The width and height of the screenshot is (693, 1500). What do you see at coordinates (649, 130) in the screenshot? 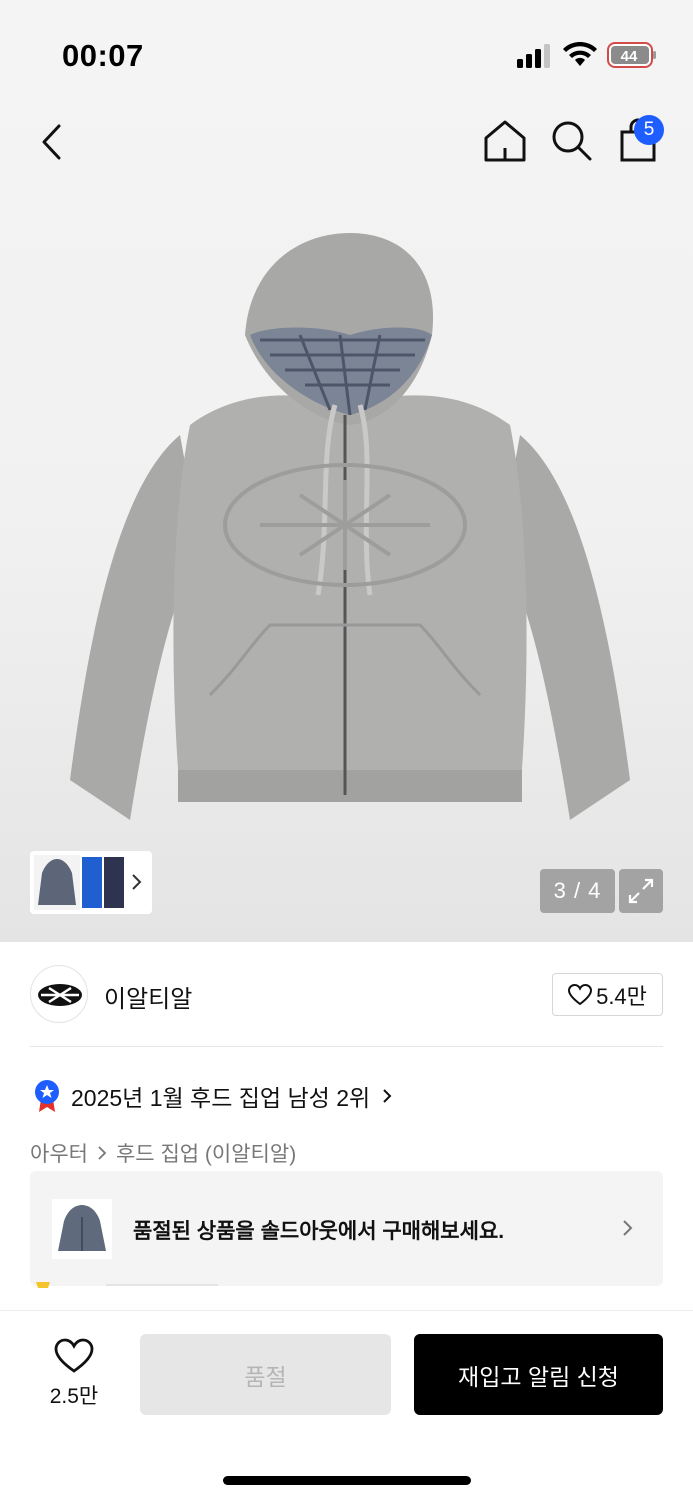
I see `cart-badge: 5` at bounding box center [649, 130].